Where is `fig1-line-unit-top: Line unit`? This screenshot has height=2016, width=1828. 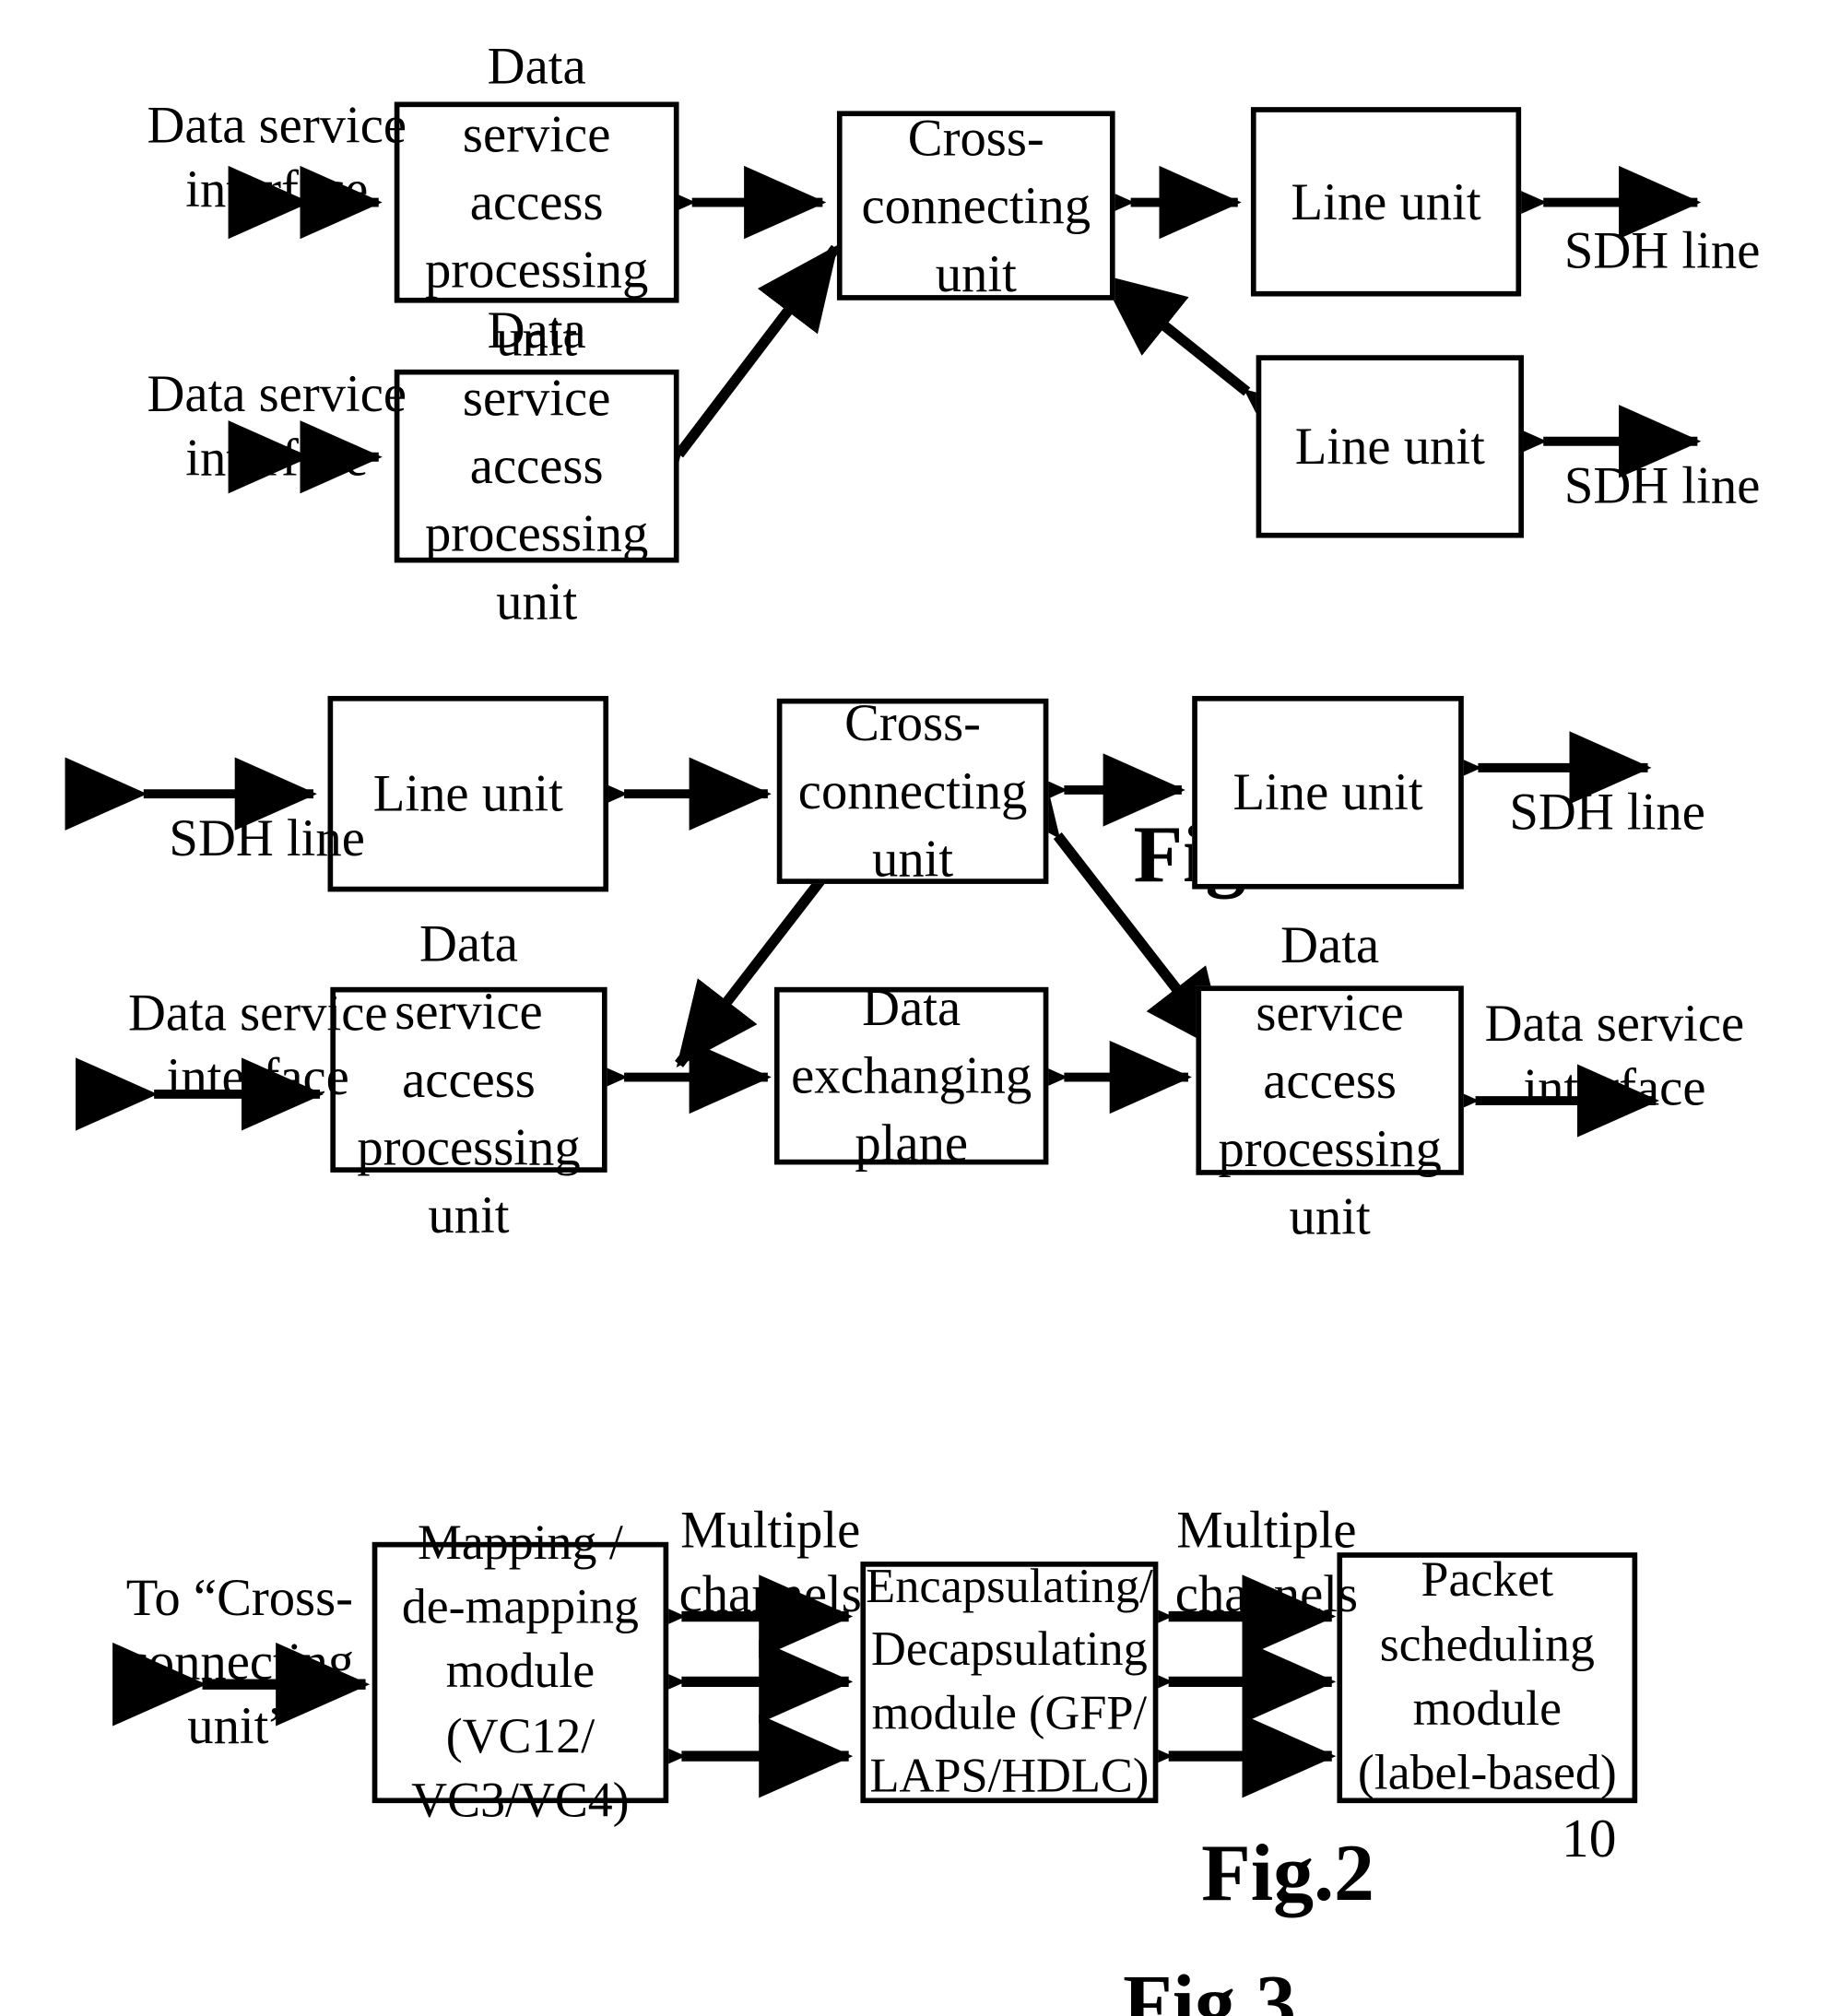
fig1-line-unit-top: Line unit is located at coordinates (1386, 202).